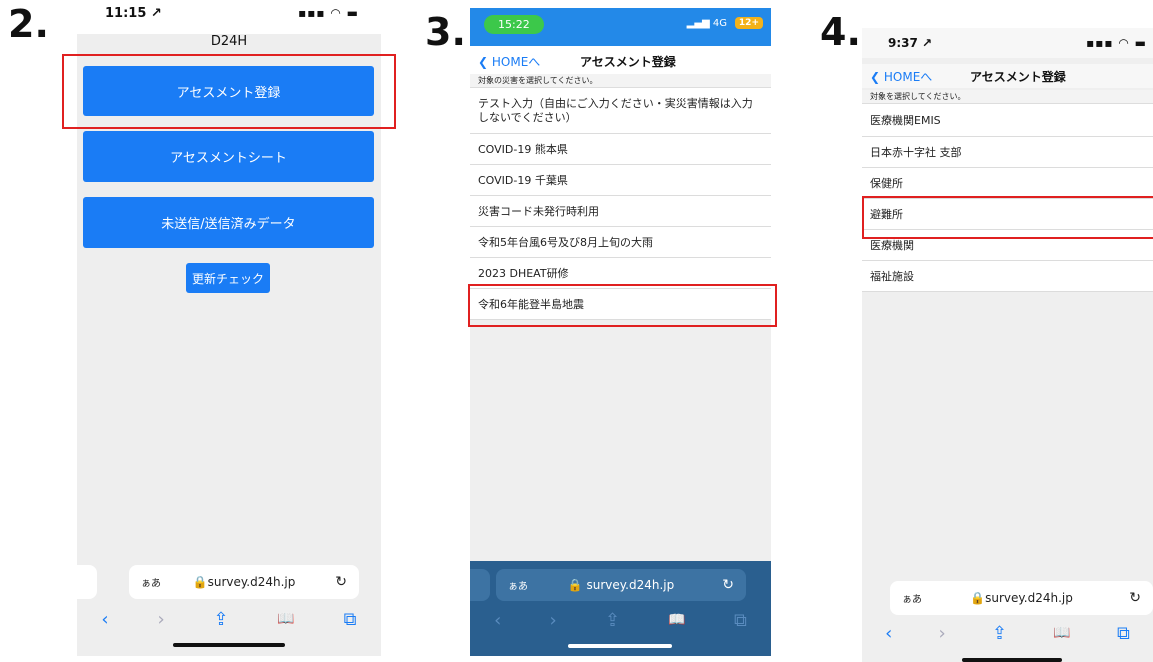 The width and height of the screenshot is (1153, 662). Describe the element at coordinates (1007, 214) in the screenshot. I see `list-item: 避難所` at that location.